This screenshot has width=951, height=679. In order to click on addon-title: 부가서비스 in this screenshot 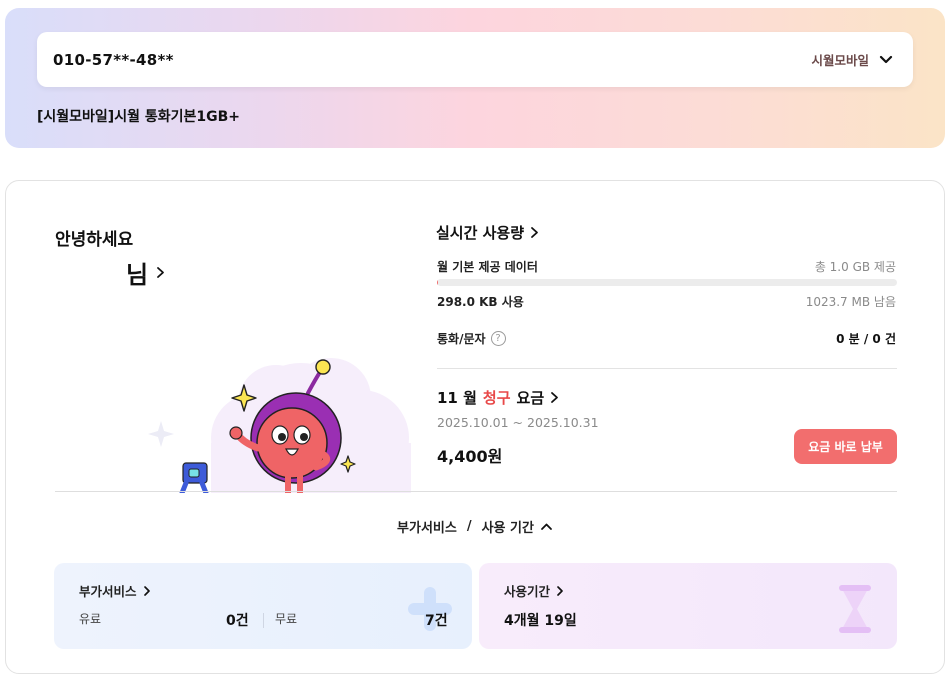, I will do `click(108, 591)`.